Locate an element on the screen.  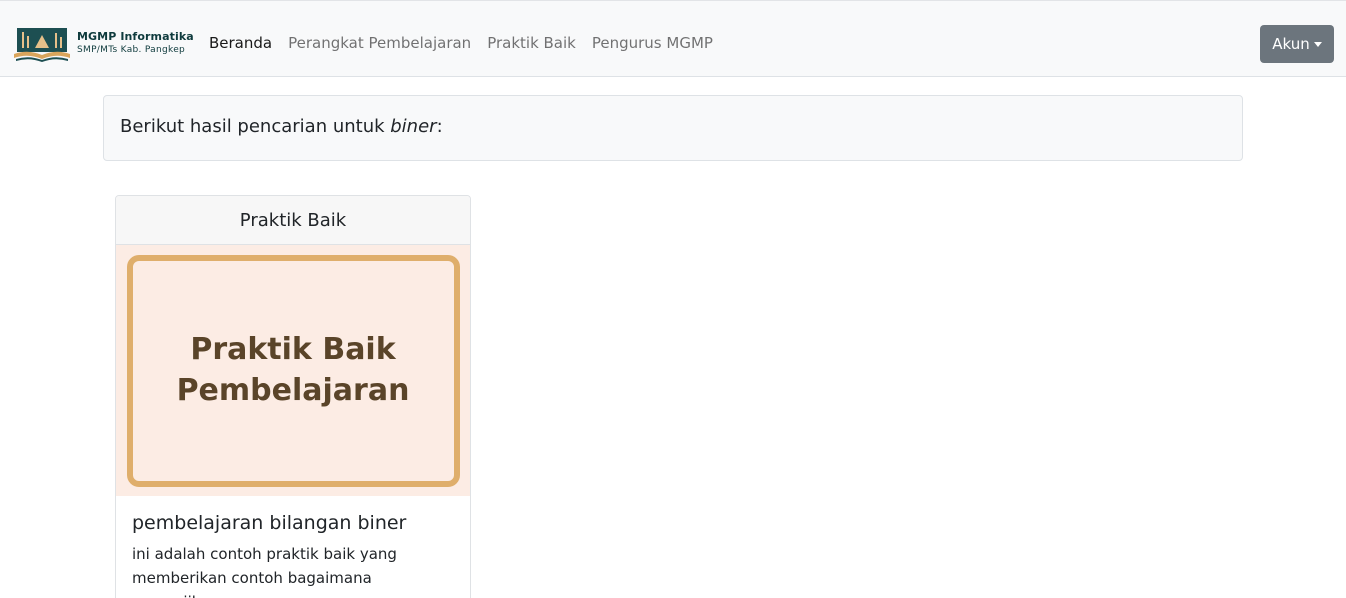
account-button-label: Akun is located at coordinates (1291, 44).